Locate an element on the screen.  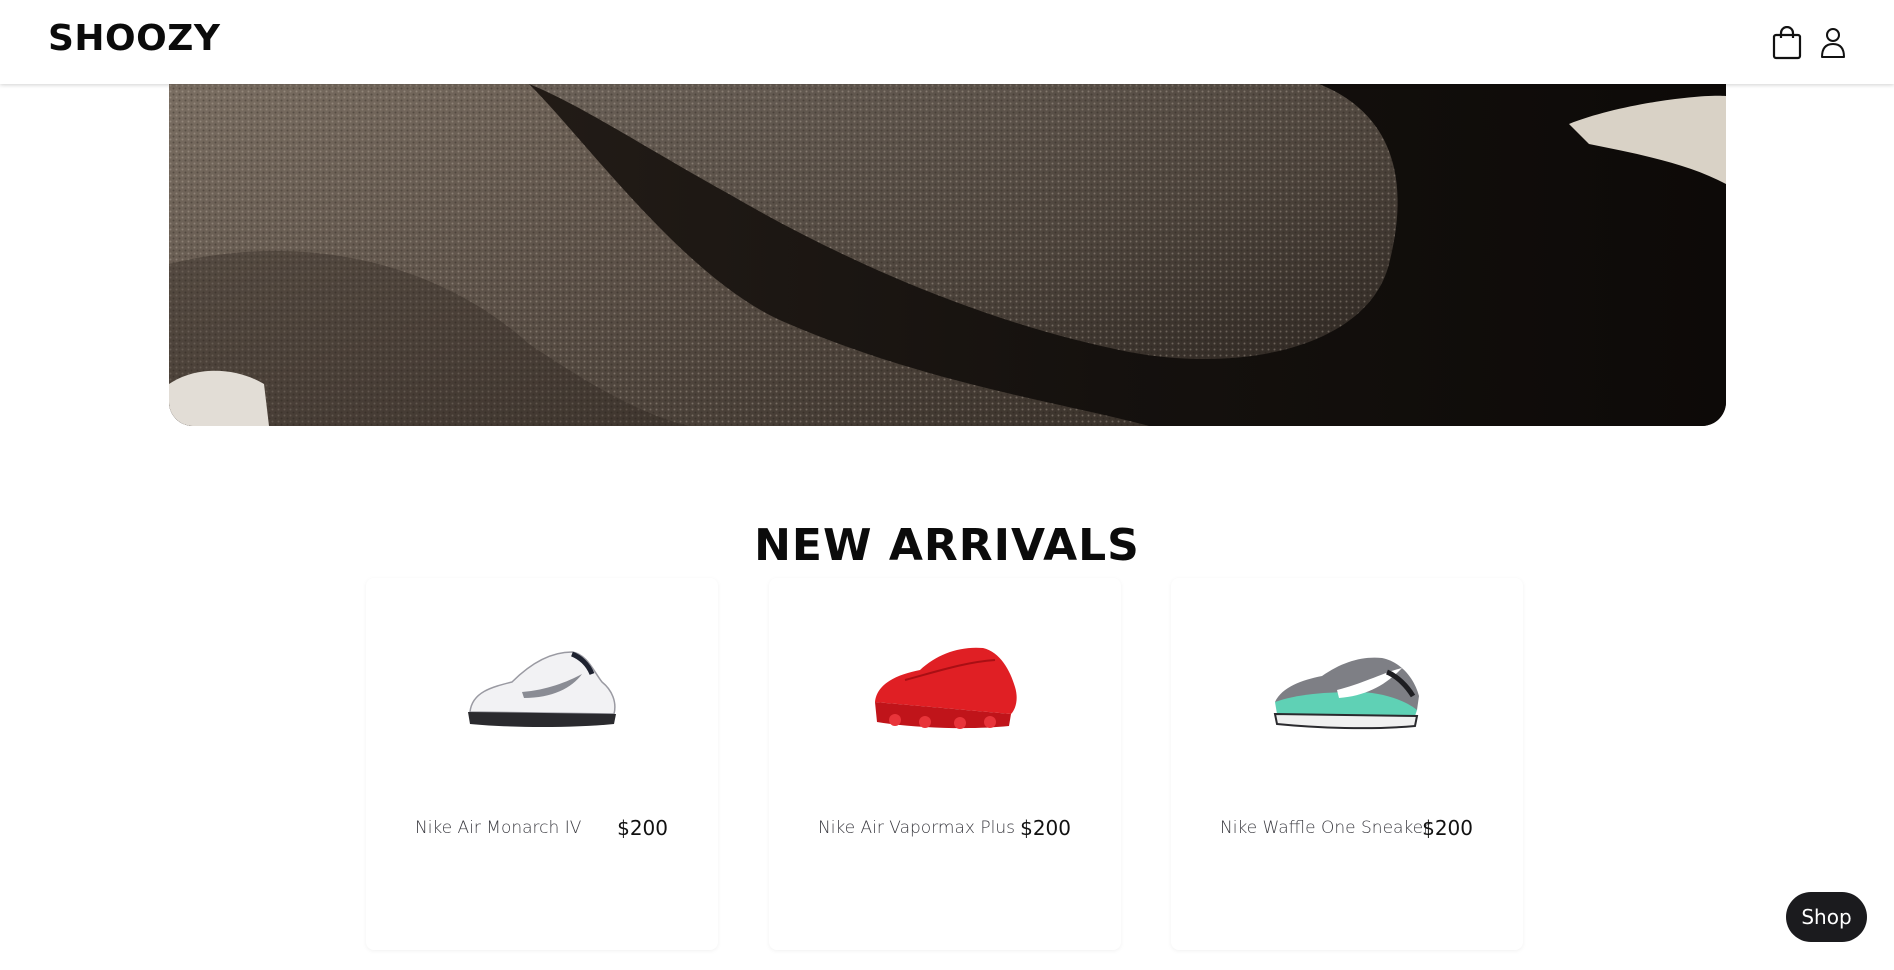
floating-shop-button: Shop is located at coordinates (1826, 917).